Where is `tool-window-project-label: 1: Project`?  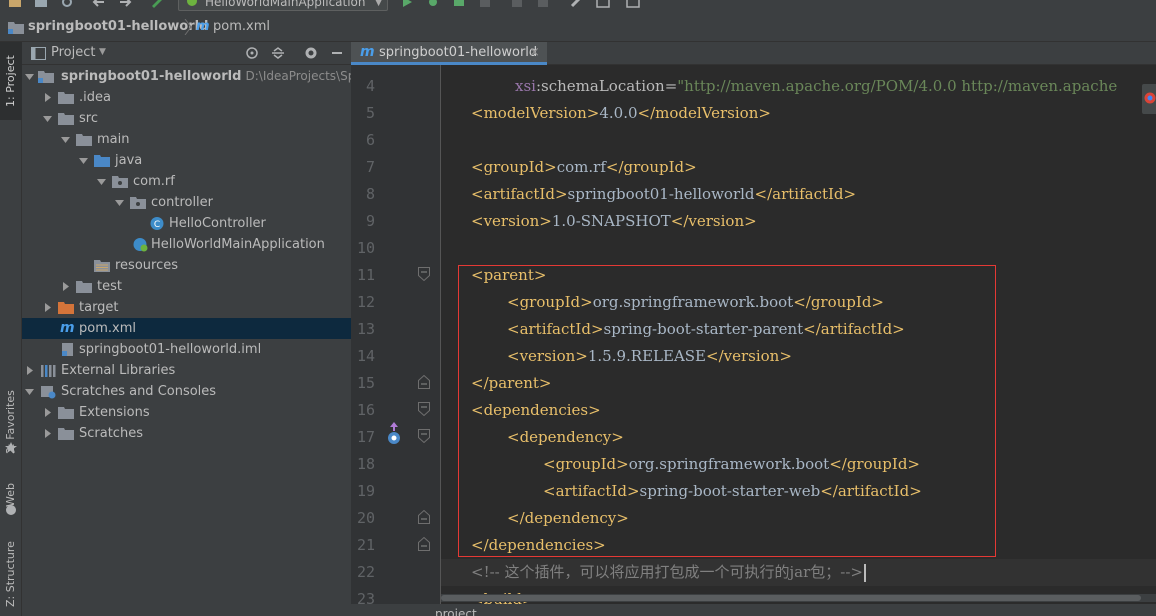 tool-window-project-label: 1: Project is located at coordinates (10, 81).